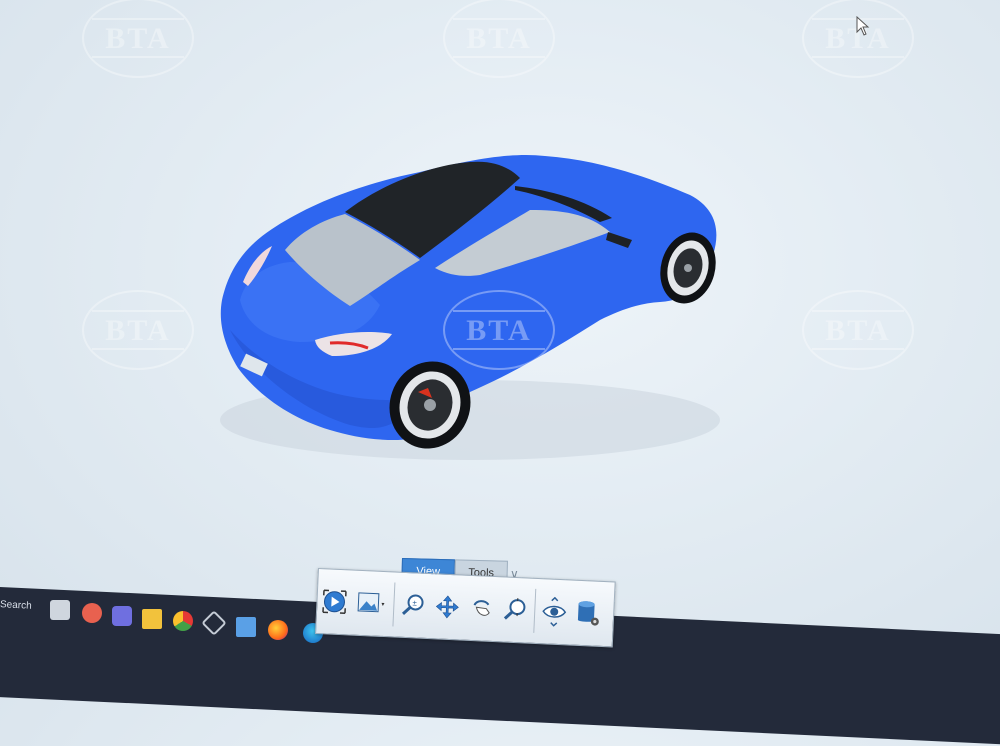 The image size is (1000, 746). What do you see at coordinates (60, 610) in the screenshot?
I see `files-icon` at bounding box center [60, 610].